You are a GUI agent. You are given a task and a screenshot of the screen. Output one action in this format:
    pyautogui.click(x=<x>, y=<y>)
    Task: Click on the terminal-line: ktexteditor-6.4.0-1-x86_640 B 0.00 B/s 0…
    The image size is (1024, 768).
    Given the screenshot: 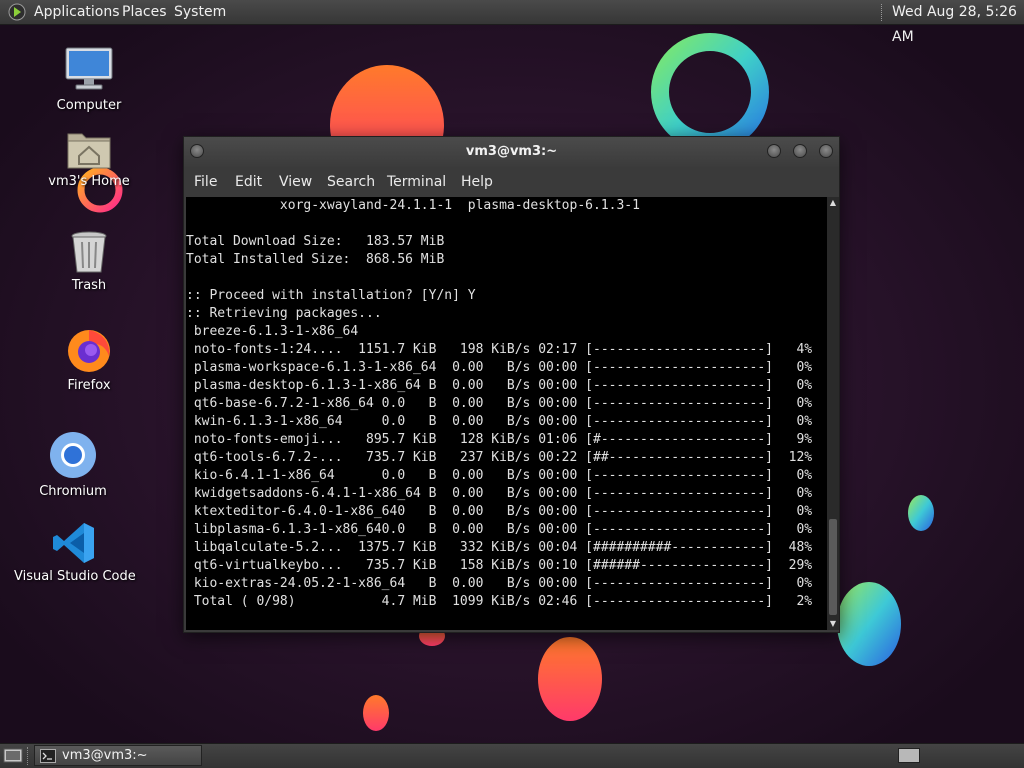 What is the action you would take?
    pyautogui.click(x=499, y=511)
    